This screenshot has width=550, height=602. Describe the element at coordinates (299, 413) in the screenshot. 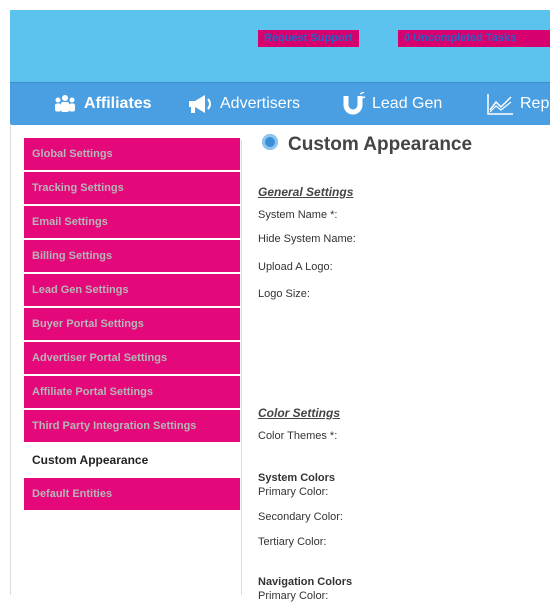

I see `color-settings-heading: Color Settings` at that location.